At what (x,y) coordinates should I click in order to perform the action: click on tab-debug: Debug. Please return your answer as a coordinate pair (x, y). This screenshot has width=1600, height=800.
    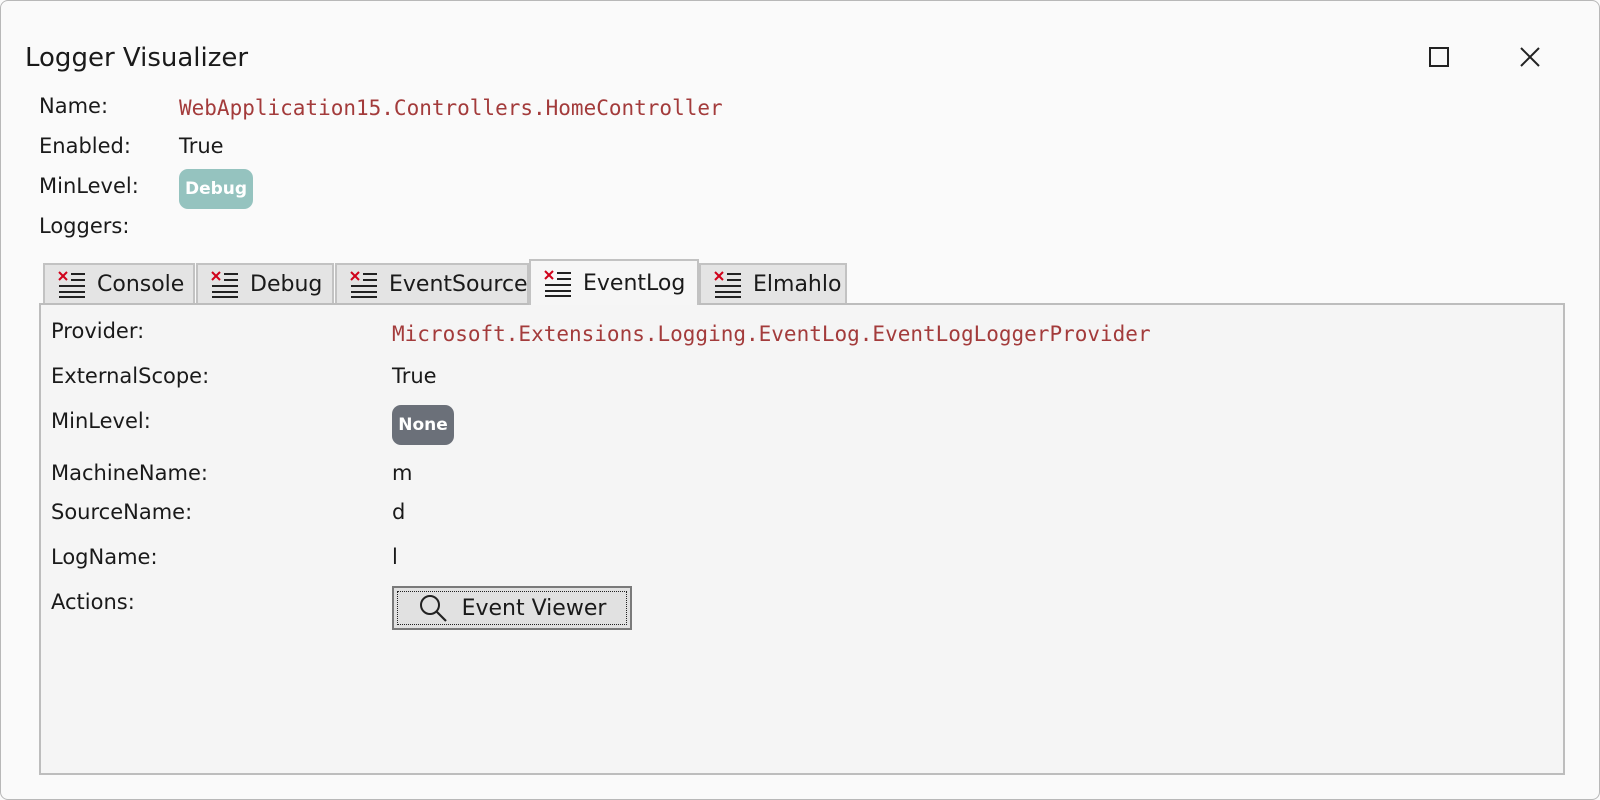
    Looking at the image, I should click on (265, 283).